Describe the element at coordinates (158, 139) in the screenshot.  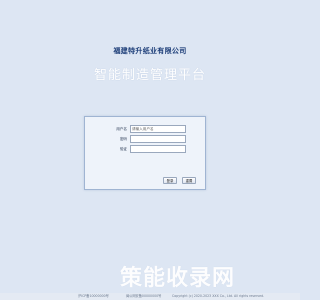
I see `password-input` at that location.